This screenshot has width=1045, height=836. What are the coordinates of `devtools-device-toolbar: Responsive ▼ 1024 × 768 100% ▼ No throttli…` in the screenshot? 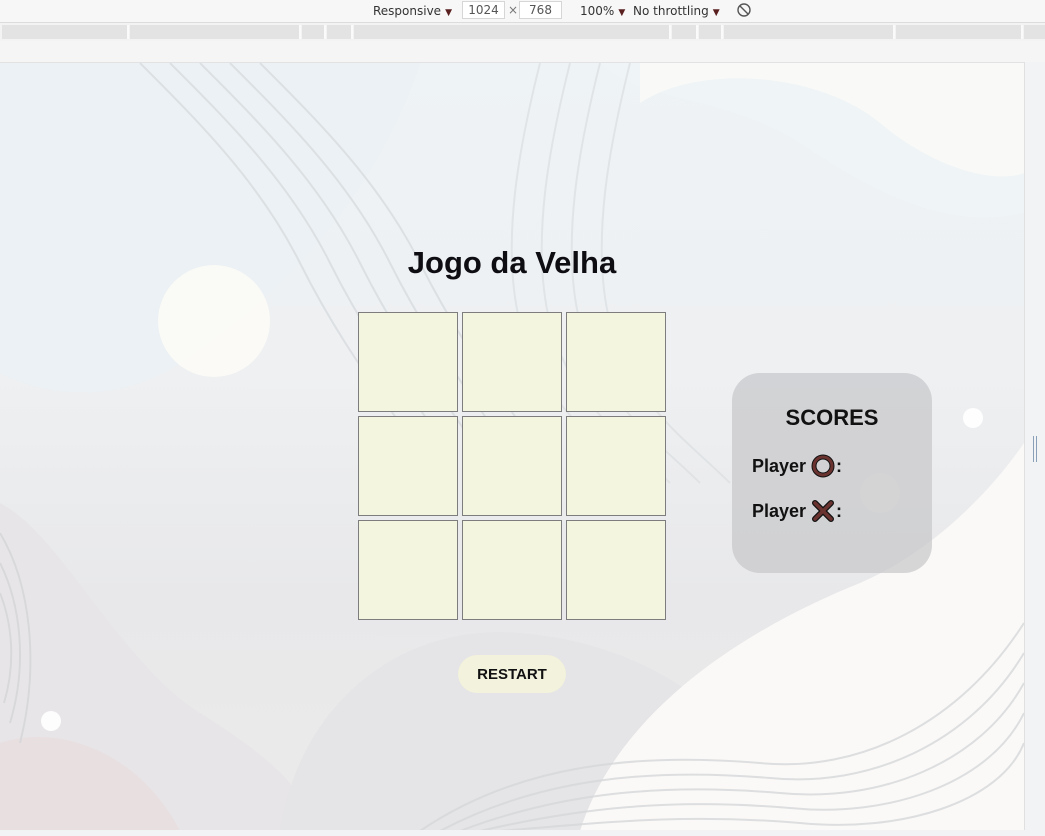 It's located at (522, 11).